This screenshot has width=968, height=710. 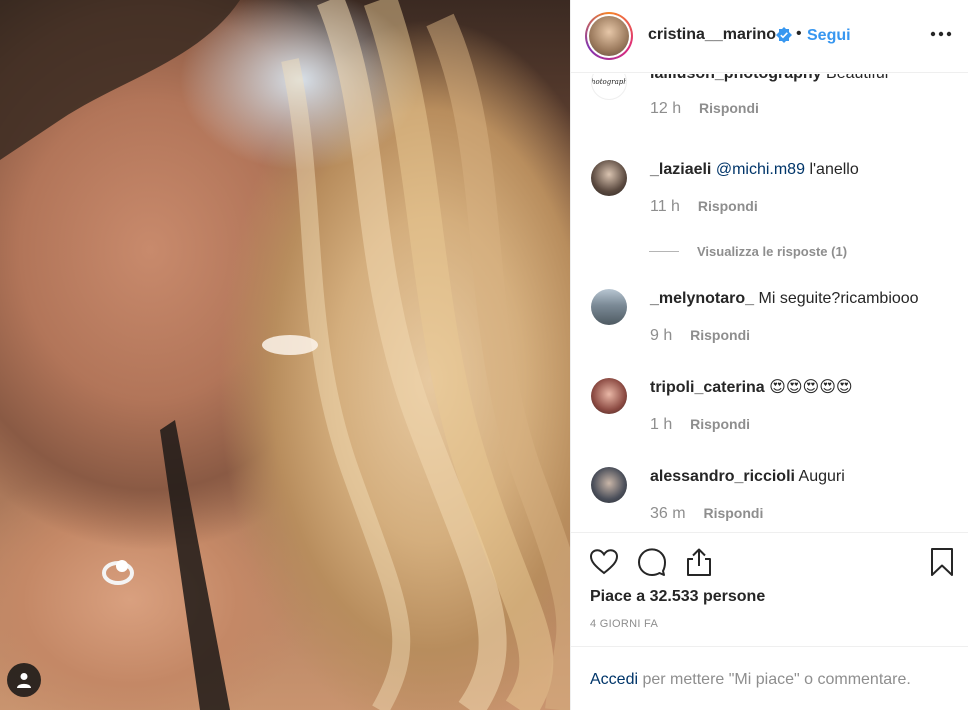 I want to click on more-options-icon, so click(x=941, y=34).